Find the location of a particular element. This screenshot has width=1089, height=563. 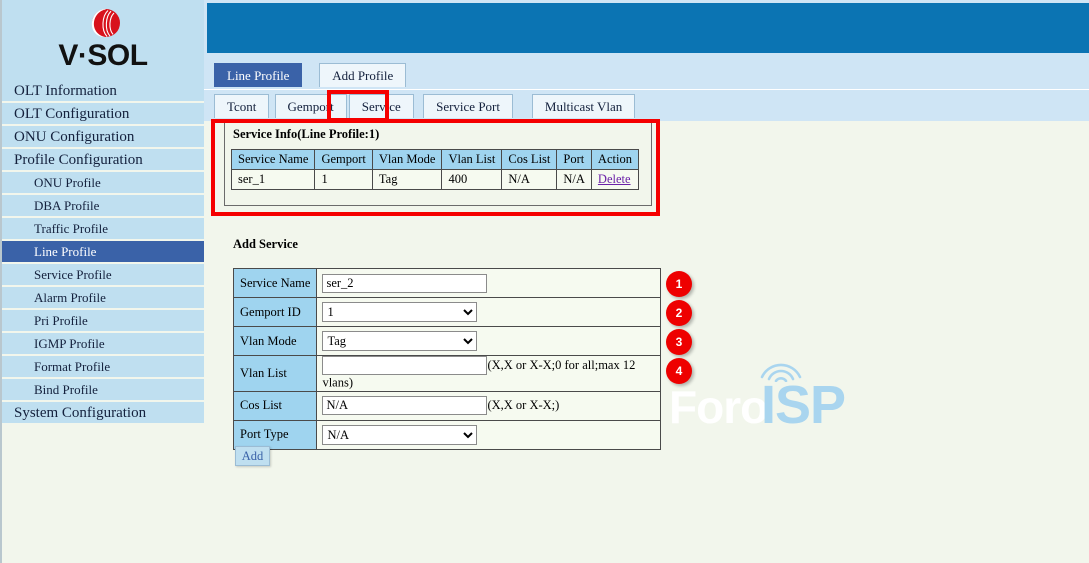

form-row-port-type: Port Type N/A is located at coordinates (447, 434).